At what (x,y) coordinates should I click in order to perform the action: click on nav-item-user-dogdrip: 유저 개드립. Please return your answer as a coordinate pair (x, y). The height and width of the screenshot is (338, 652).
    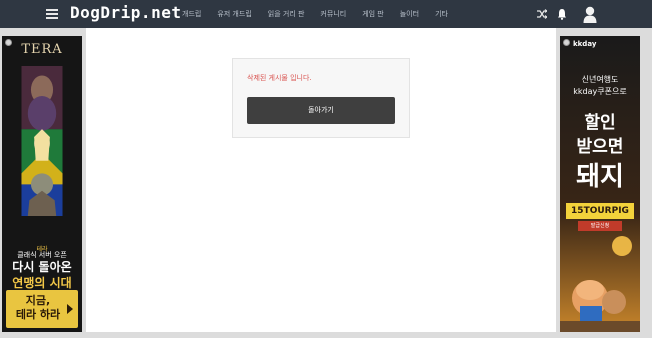
    Looking at the image, I should click on (234, 14).